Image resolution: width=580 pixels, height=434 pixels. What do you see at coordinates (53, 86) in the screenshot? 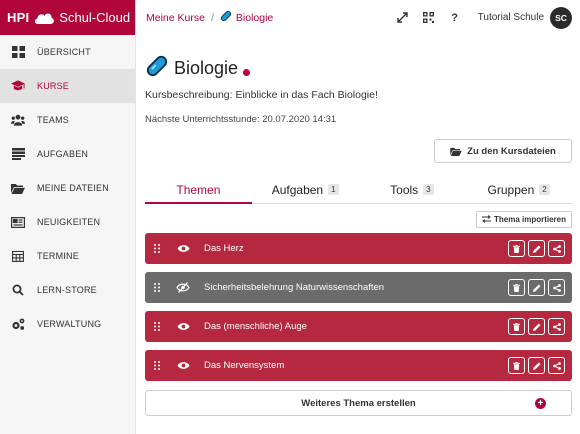
I see `sidebar-item-label: KURSE` at bounding box center [53, 86].